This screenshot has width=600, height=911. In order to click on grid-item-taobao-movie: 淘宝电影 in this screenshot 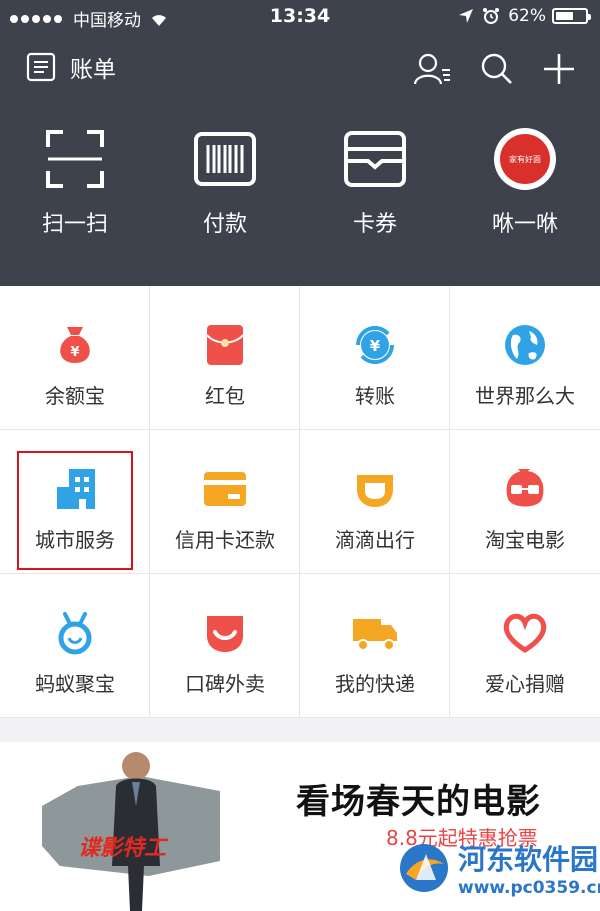, I will do `click(525, 502)`.